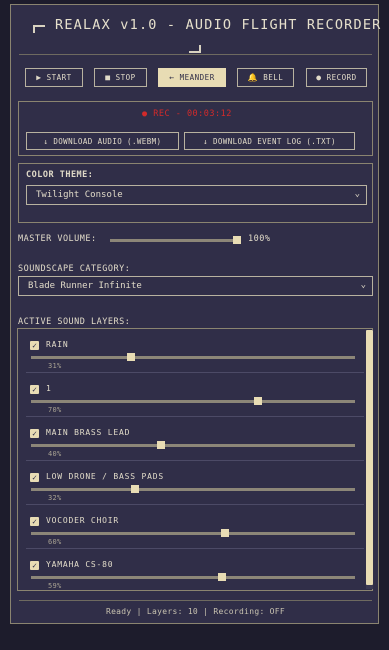 The width and height of the screenshot is (389, 650). I want to click on master-volume-value: 100%, so click(259, 239).